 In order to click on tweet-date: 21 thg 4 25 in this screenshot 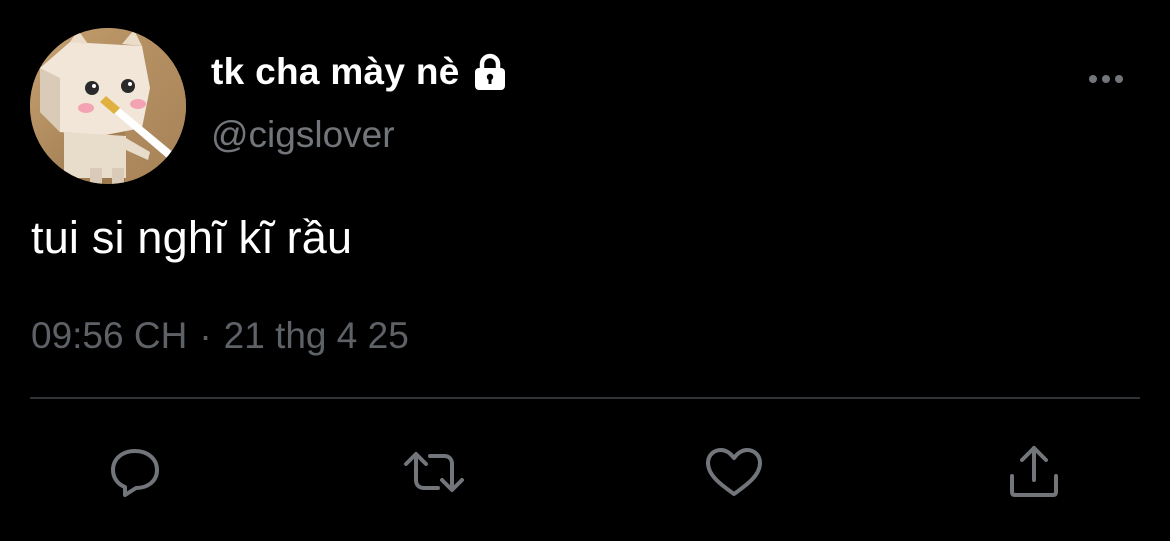, I will do `click(316, 335)`.